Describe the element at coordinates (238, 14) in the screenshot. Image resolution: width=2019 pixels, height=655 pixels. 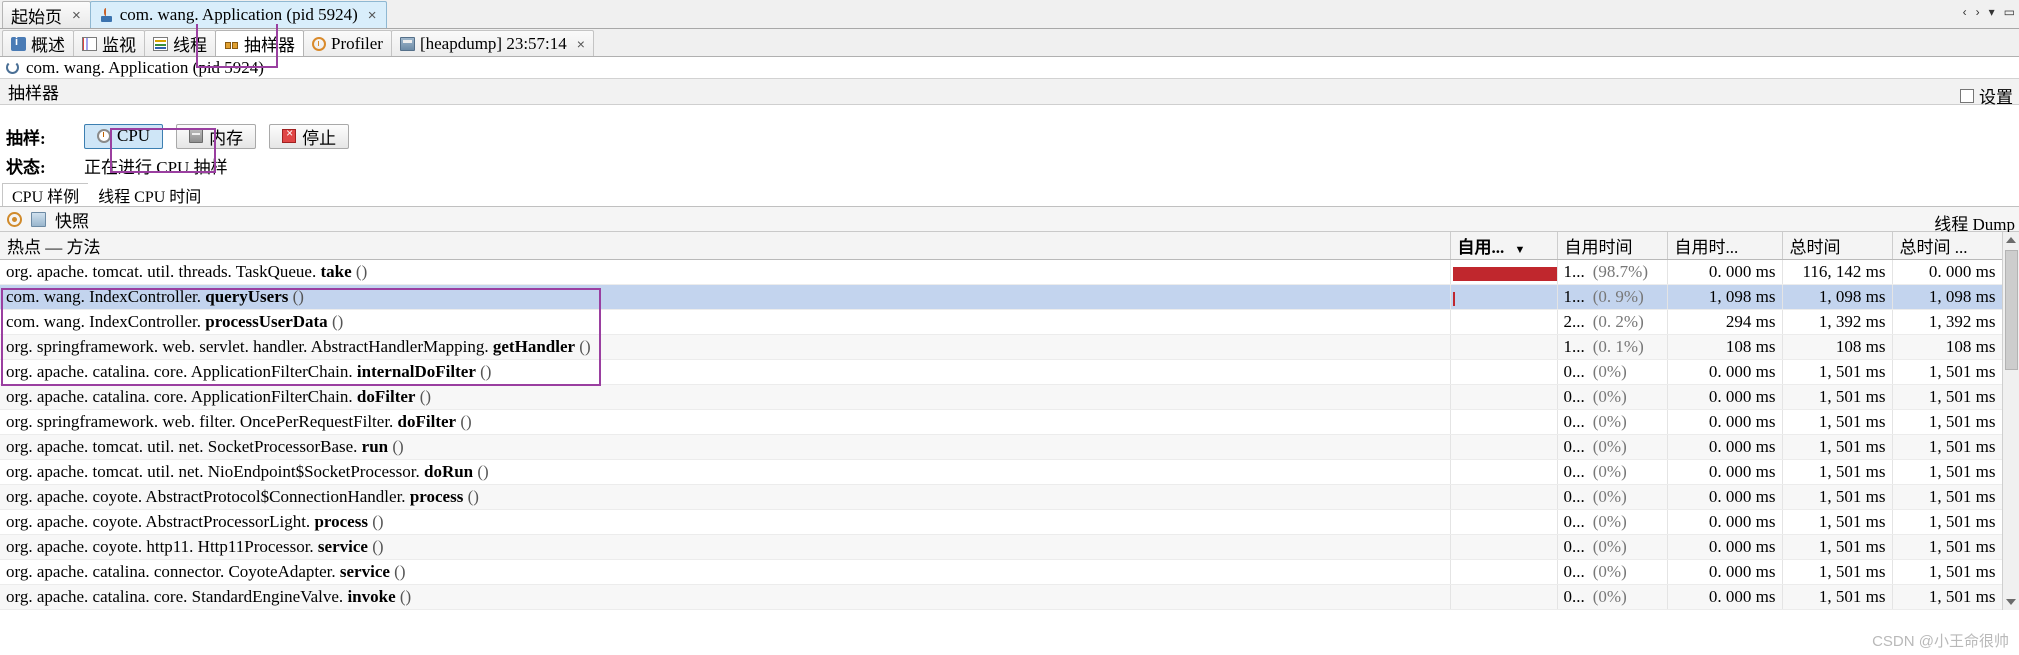
I see `document-tab-application: com. wang. Application (pid 5924) ×` at that location.